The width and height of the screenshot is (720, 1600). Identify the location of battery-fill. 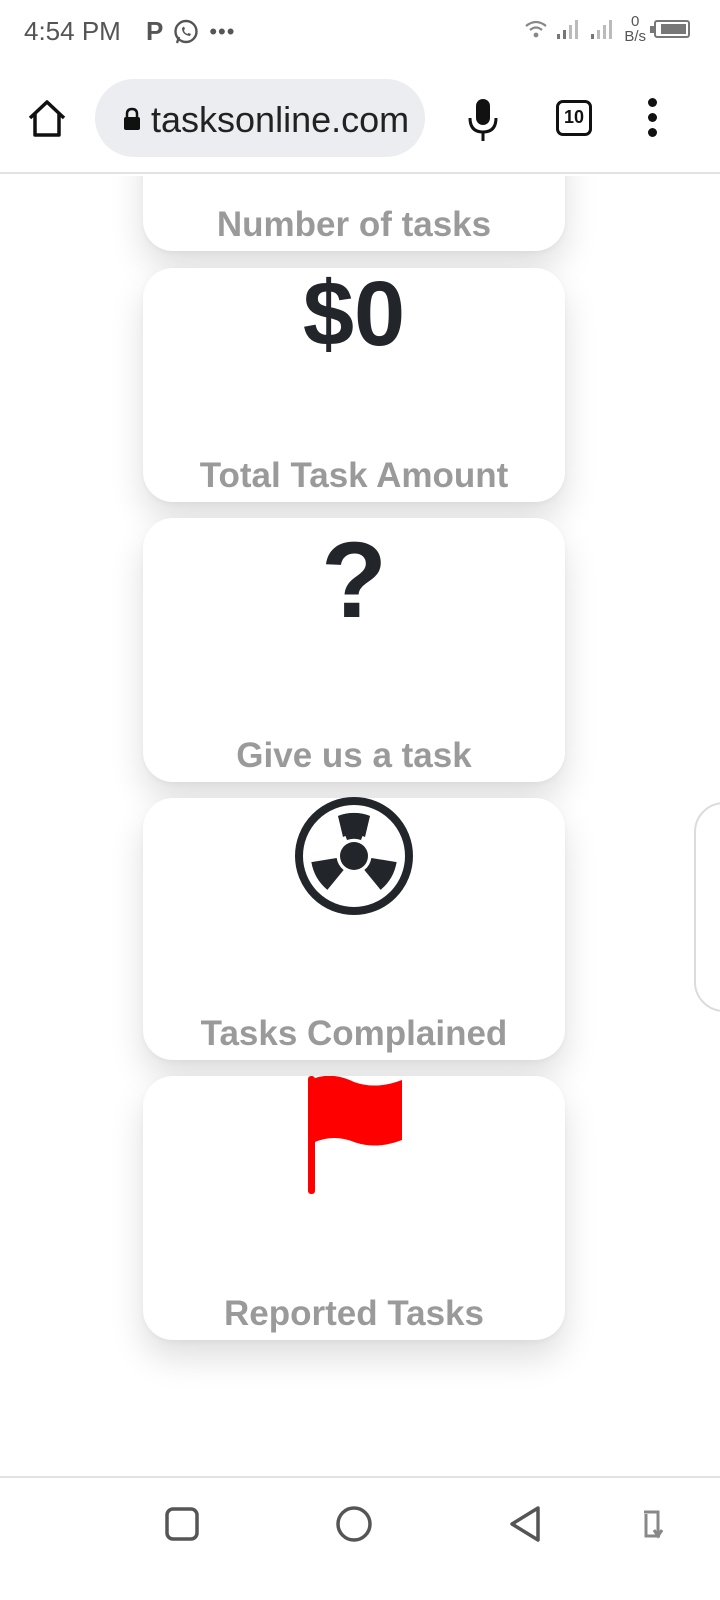
(673, 29).